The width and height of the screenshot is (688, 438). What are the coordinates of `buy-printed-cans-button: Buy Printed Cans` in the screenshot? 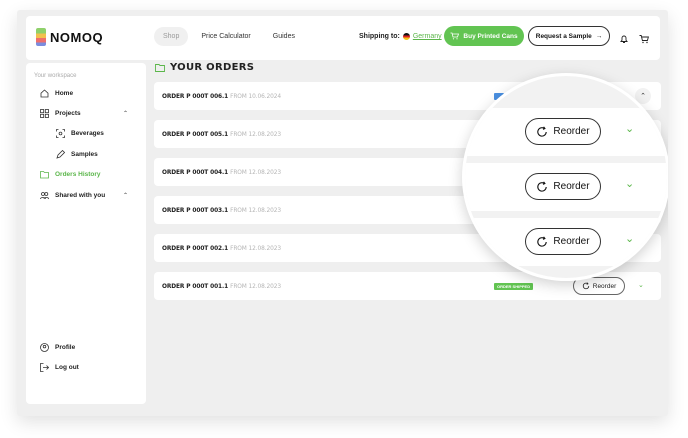 It's located at (484, 36).